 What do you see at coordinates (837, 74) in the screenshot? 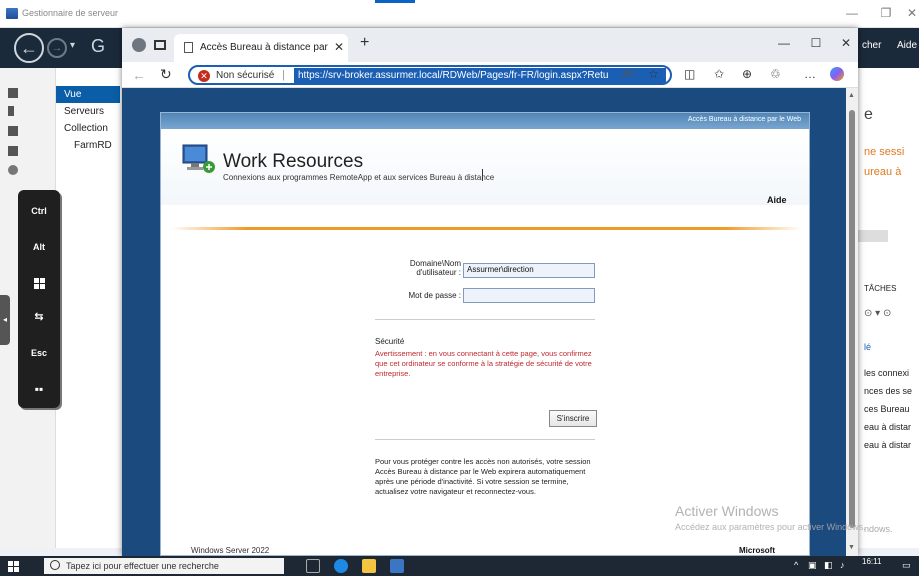
I see `copilot-icon` at bounding box center [837, 74].